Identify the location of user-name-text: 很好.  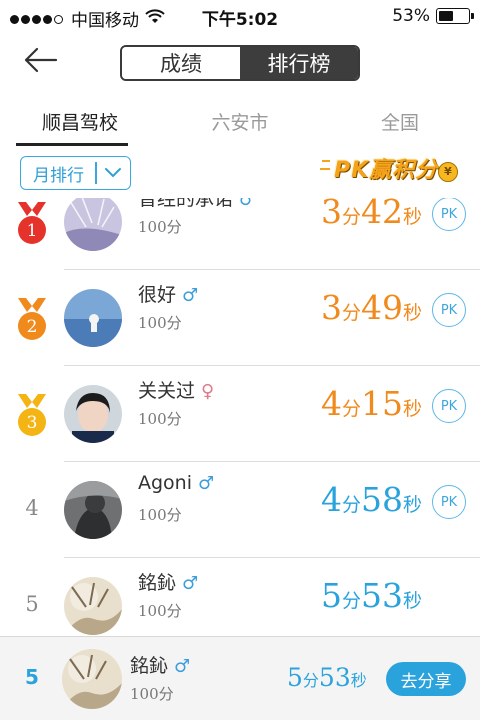
(157, 295).